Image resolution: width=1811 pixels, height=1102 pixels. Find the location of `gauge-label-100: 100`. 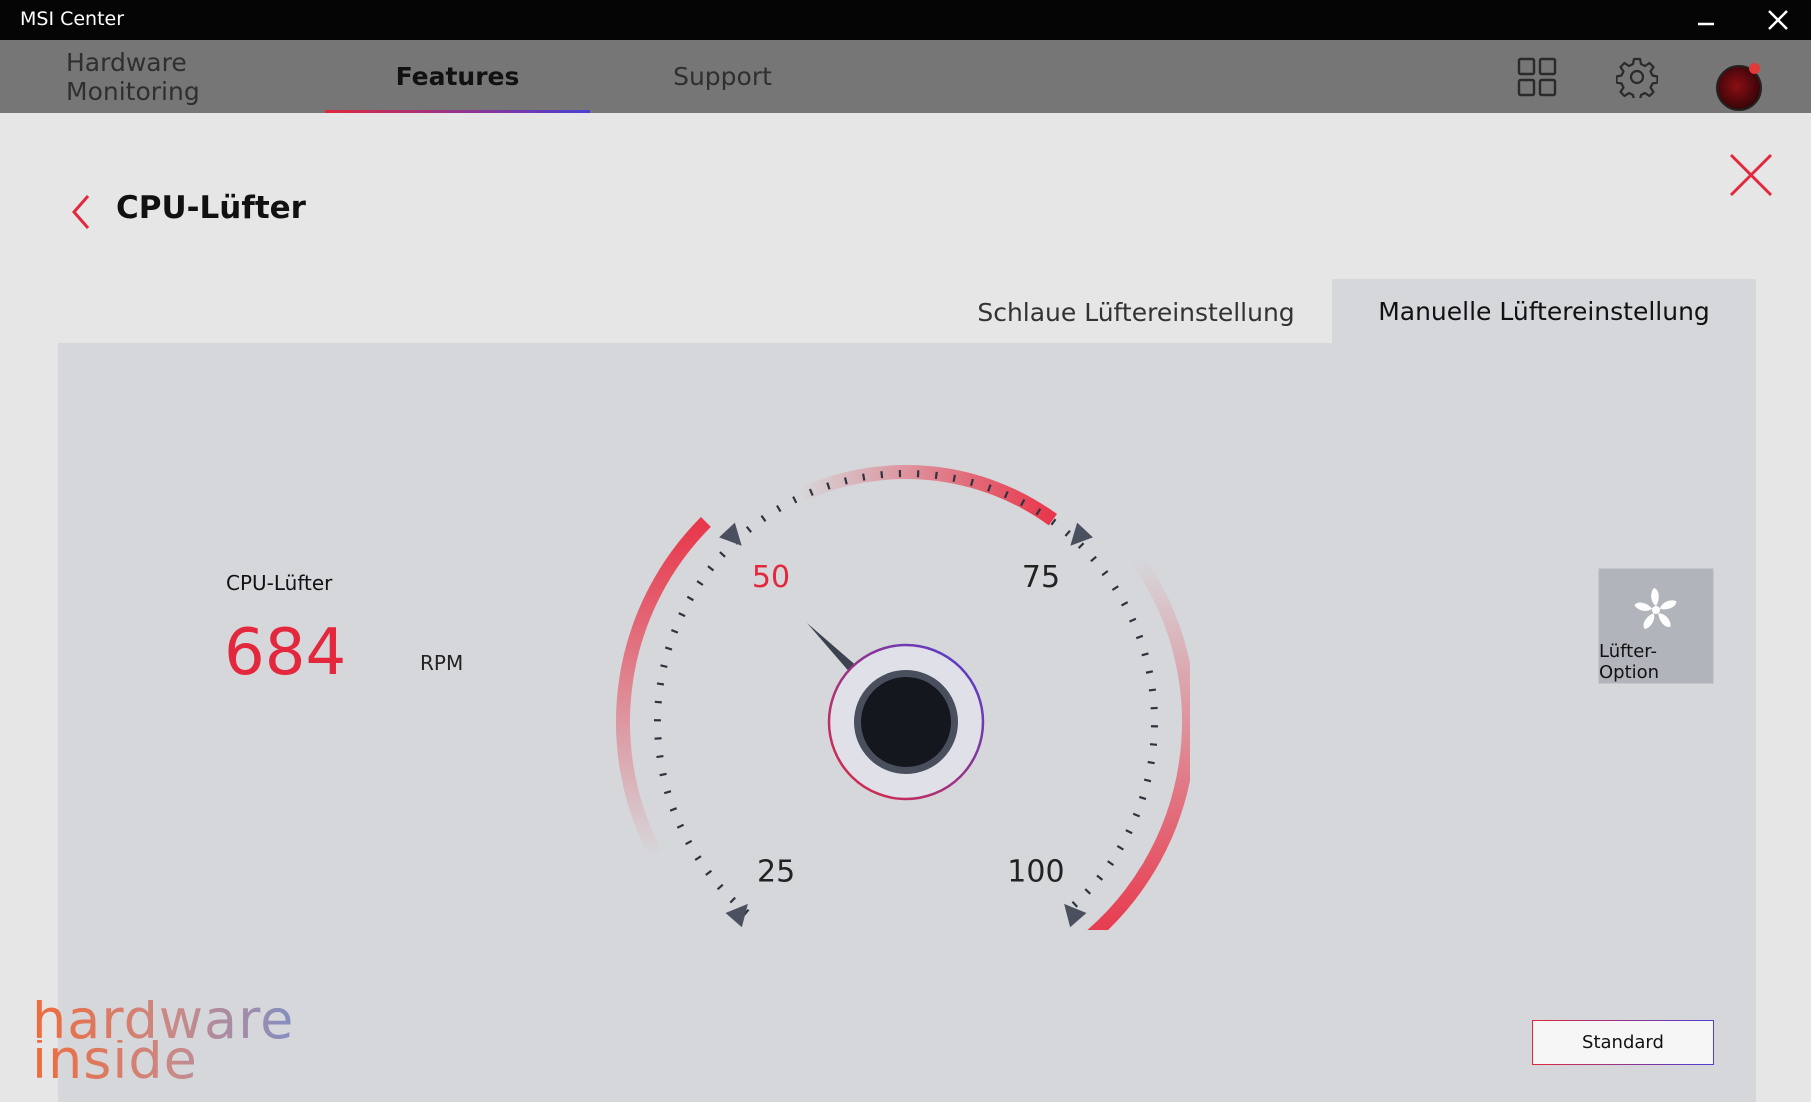

gauge-label-100: 100 is located at coordinates (1035, 871).